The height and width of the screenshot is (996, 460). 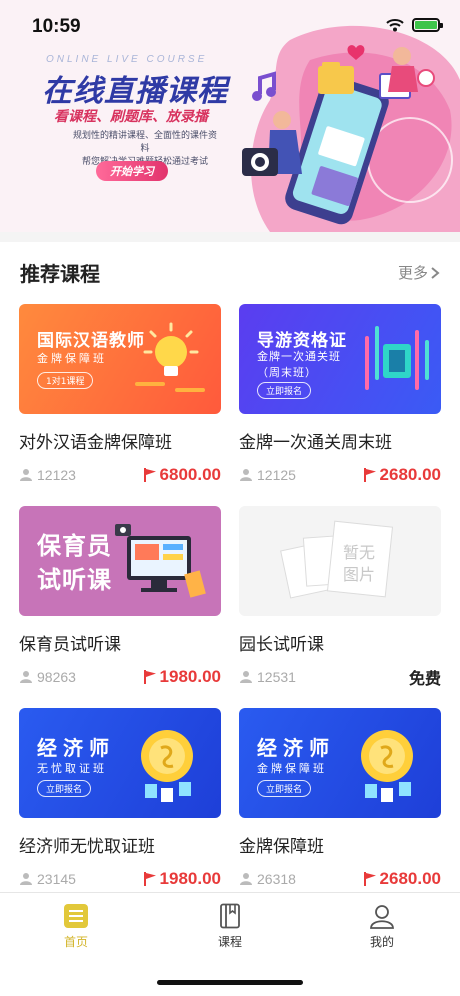 I want to click on map-book-icon, so click(x=397, y=358).